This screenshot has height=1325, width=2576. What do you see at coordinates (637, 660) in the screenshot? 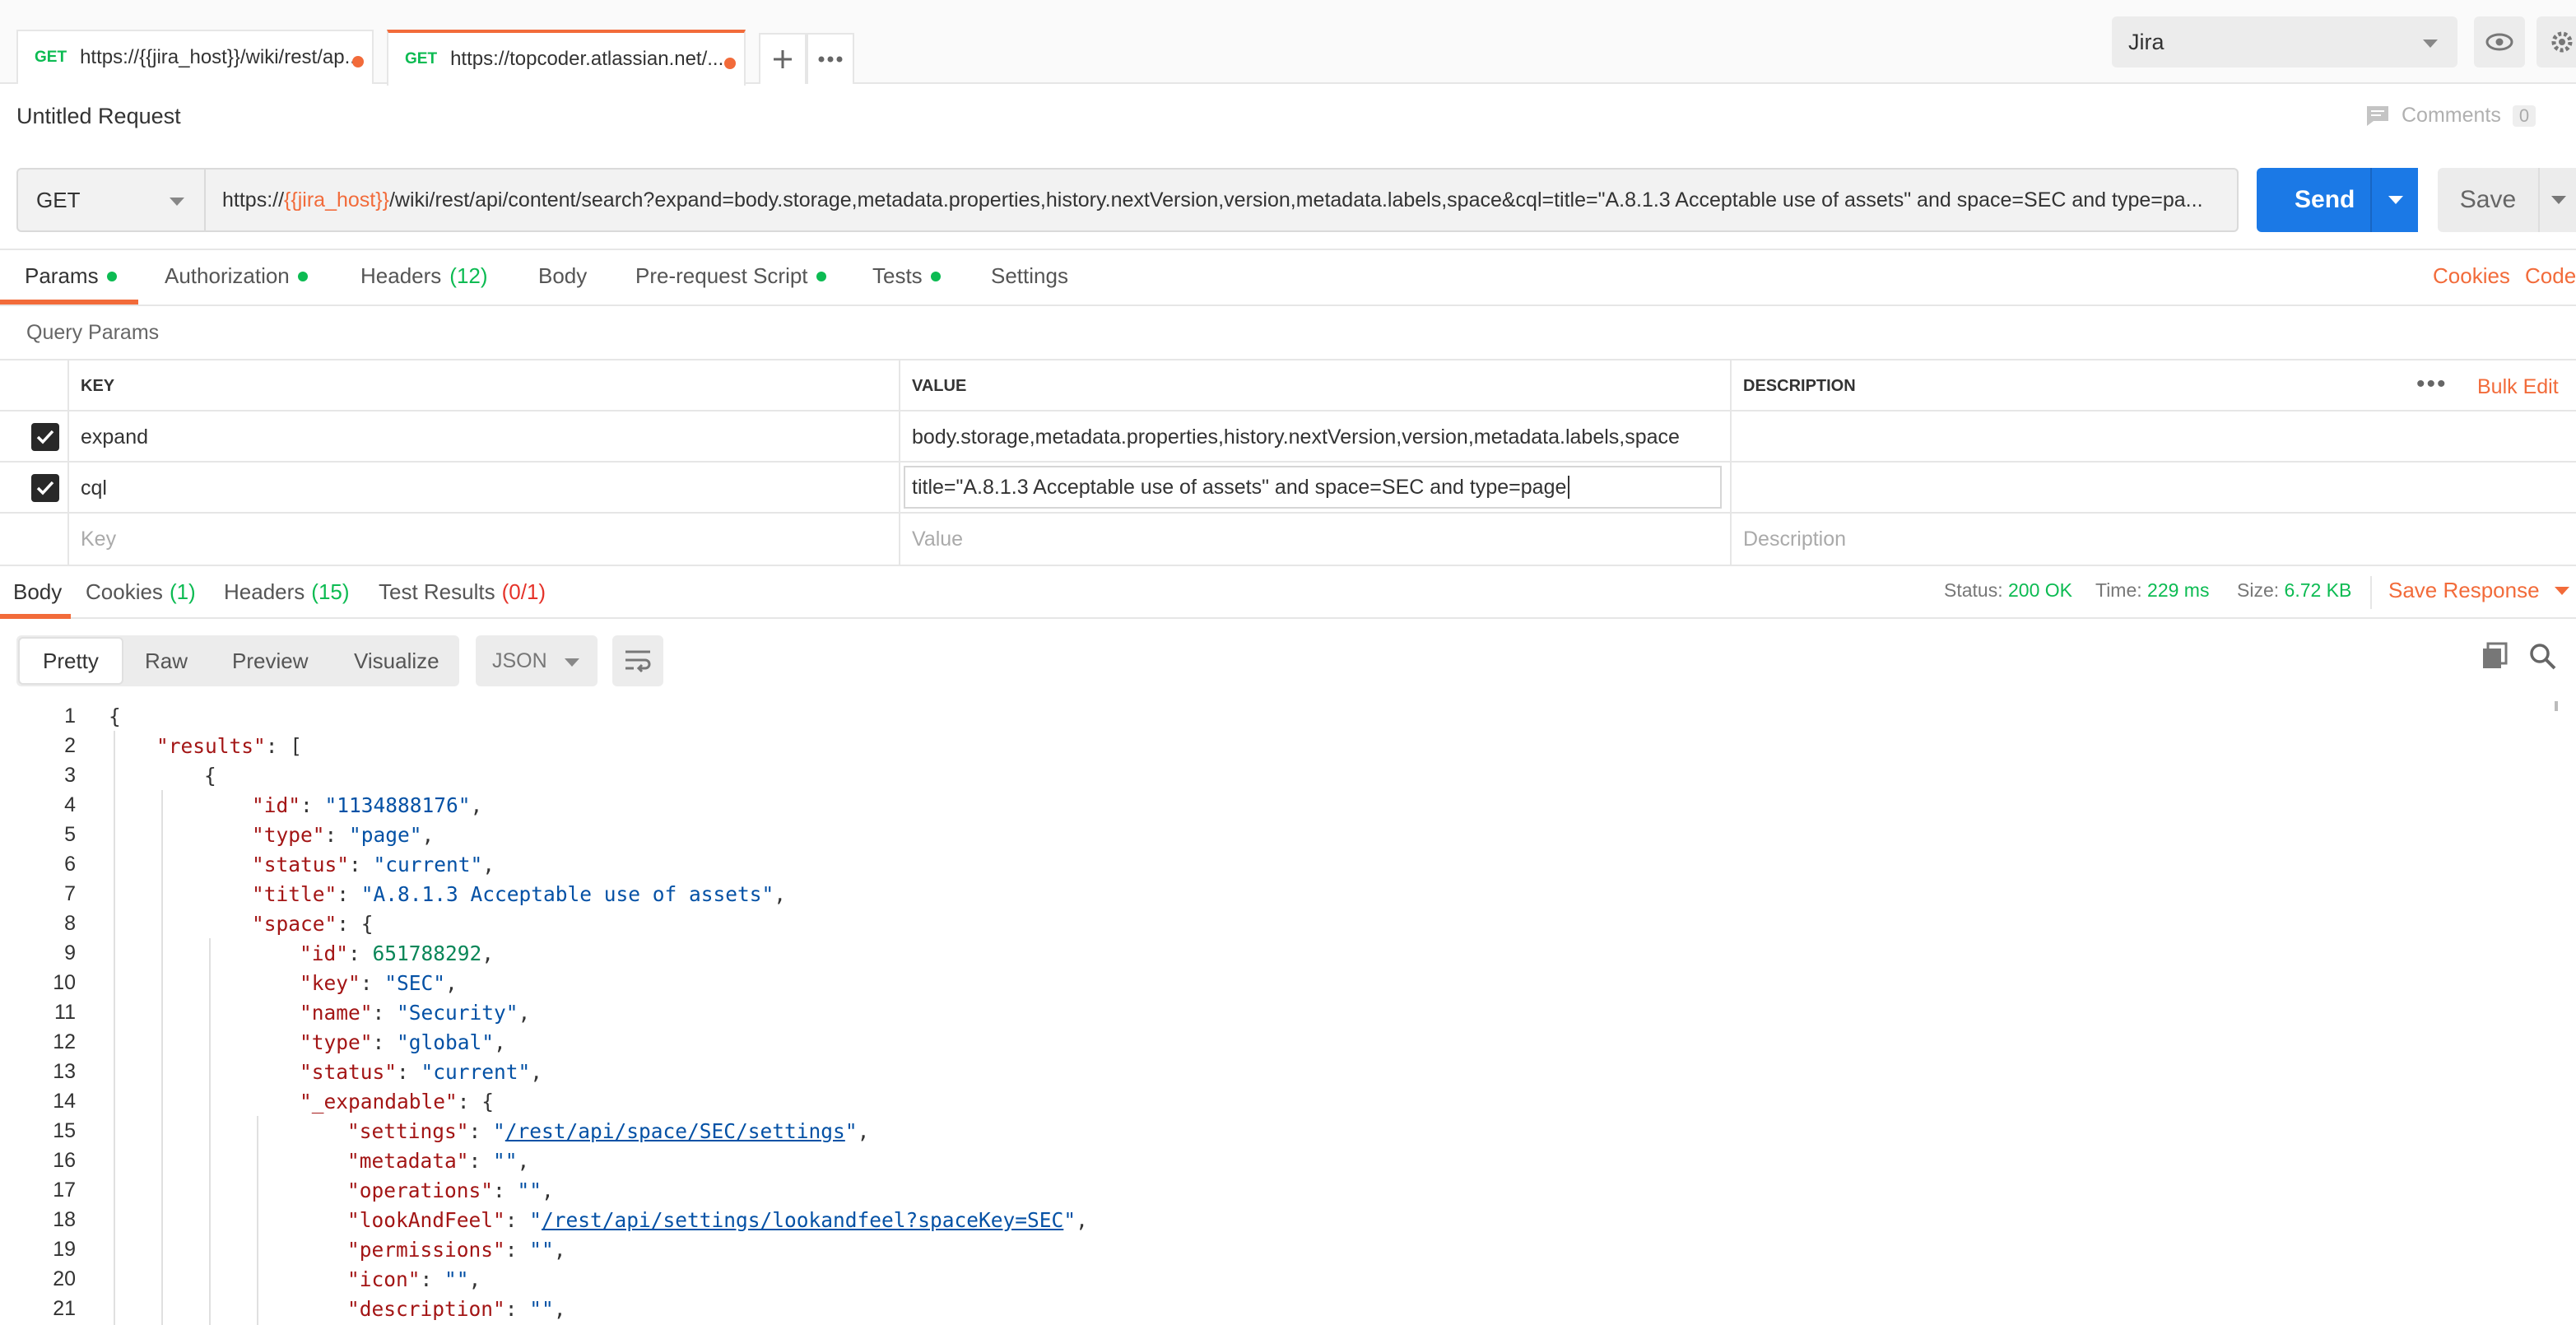
I see `wrap-lines-button` at bounding box center [637, 660].